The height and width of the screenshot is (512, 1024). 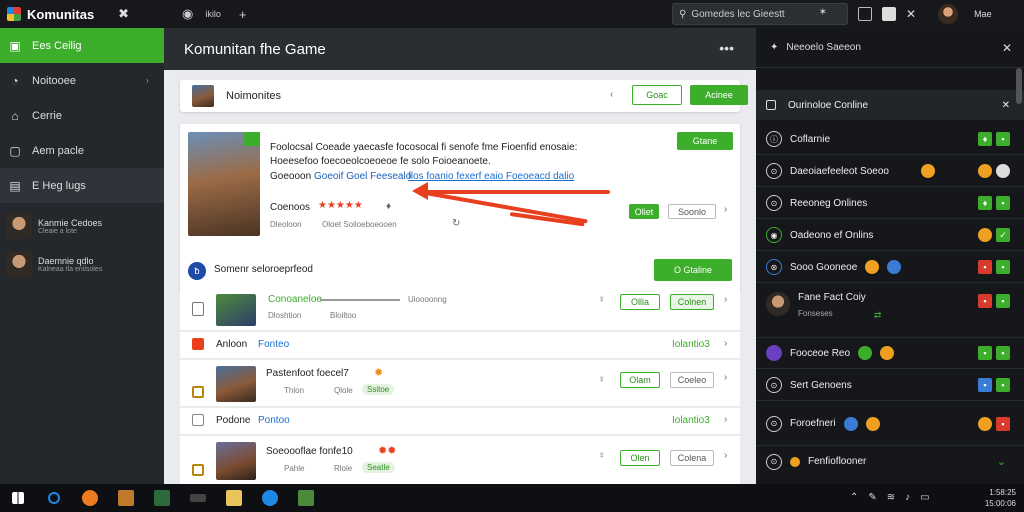 I want to click on friend-item: Kanmie Cedoes Cleaie a lote, so click(x=82, y=226).